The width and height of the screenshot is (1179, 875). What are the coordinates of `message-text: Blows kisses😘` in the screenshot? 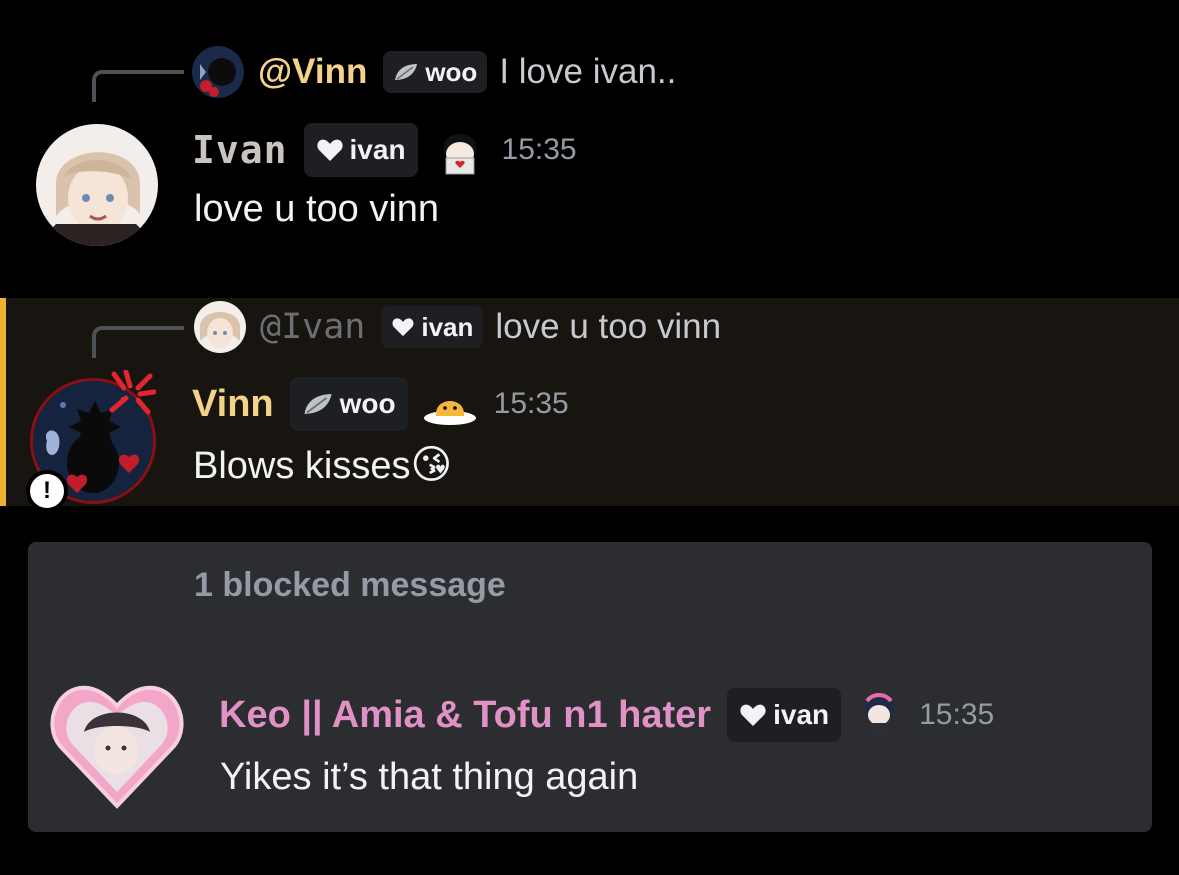 It's located at (322, 465).